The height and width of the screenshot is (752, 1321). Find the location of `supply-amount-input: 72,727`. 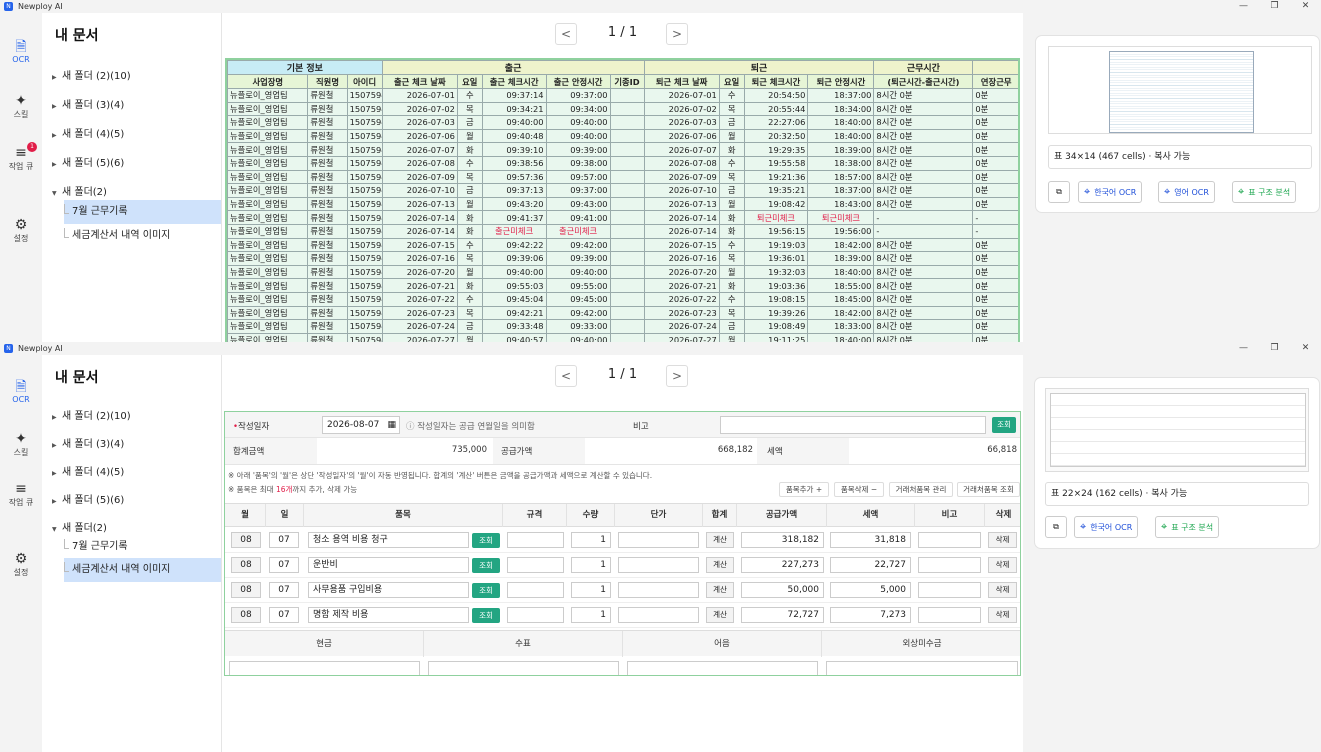

supply-amount-input: 72,727 is located at coordinates (782, 615).